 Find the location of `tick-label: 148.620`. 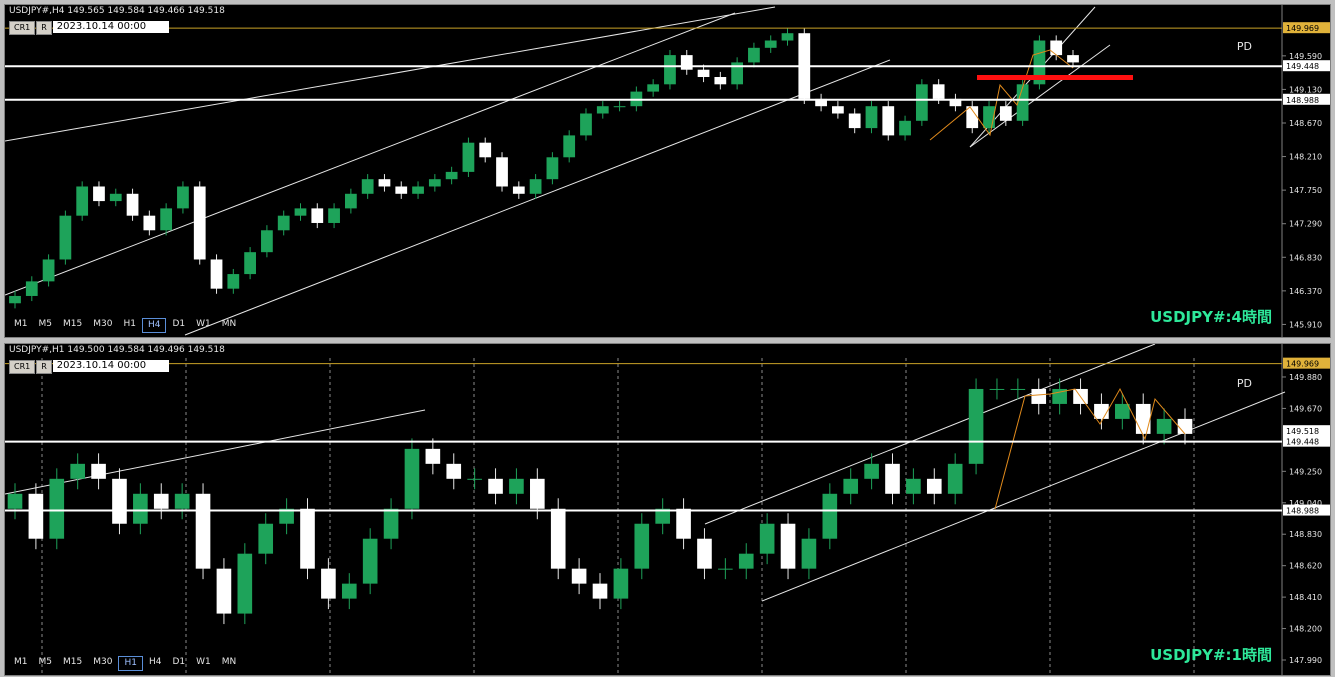

tick-label: 148.620 is located at coordinates (1305, 566).